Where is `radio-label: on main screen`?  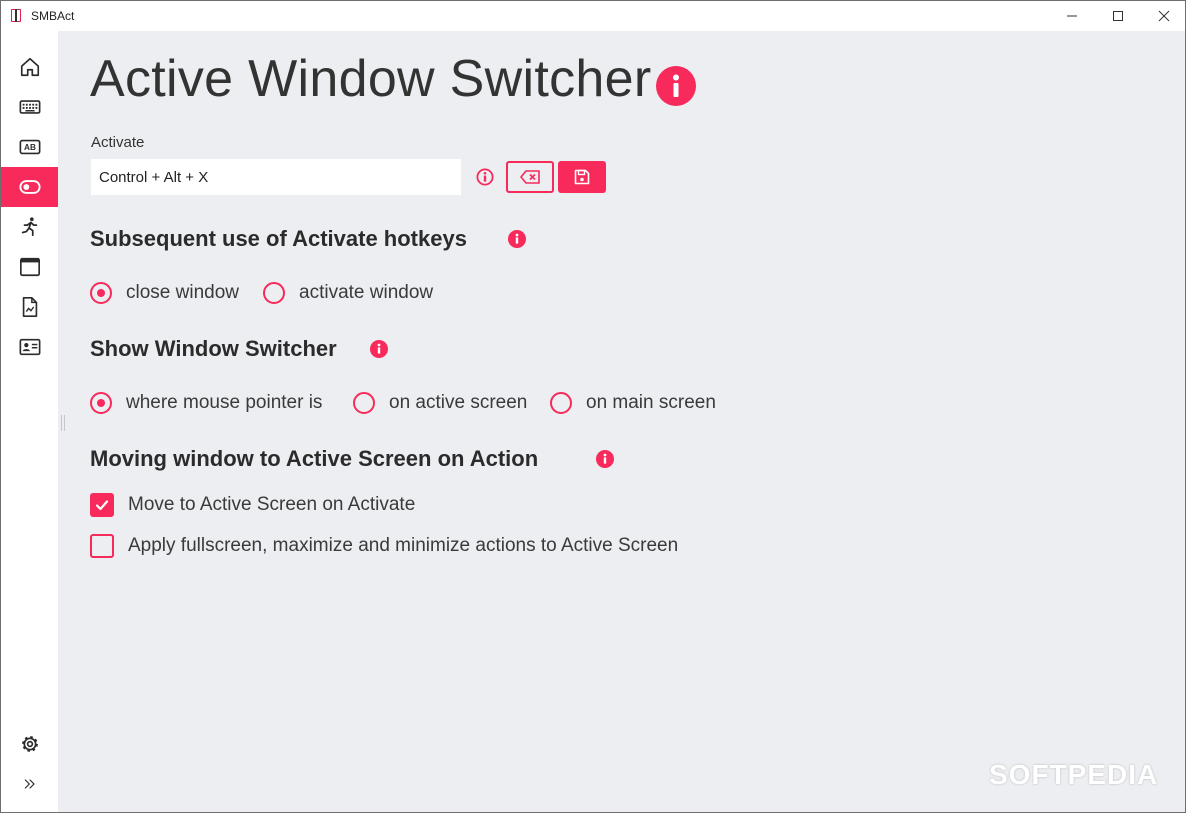
radio-label: on main screen is located at coordinates (651, 402).